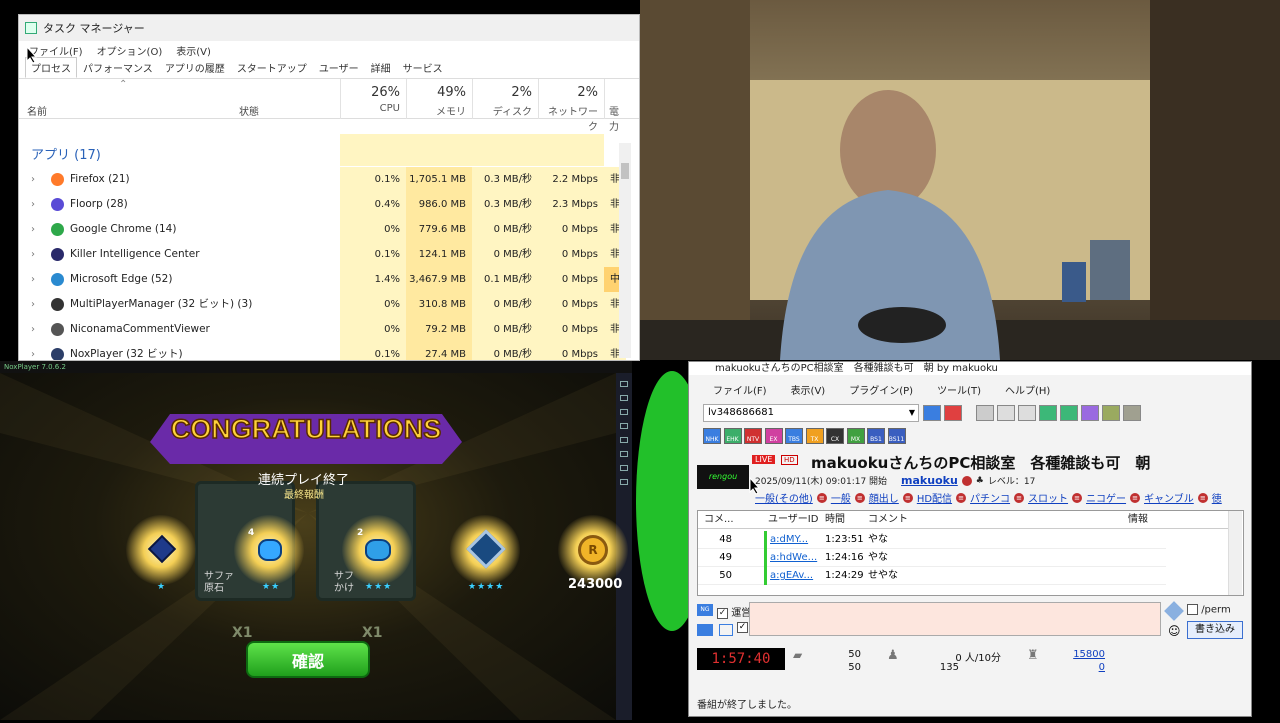  What do you see at coordinates (195, 67) in the screenshot?
I see `tab-app-history: アプリの履歴` at bounding box center [195, 67].